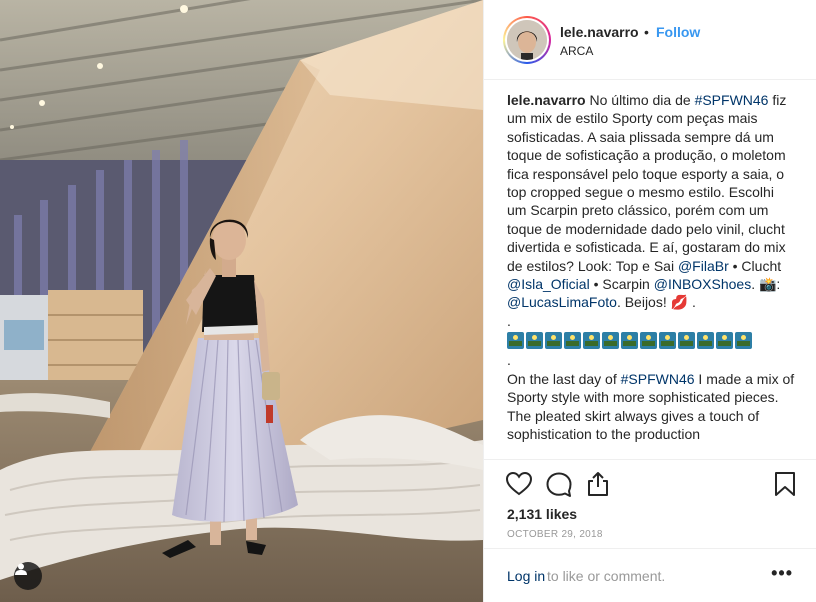 Image resolution: width=816 pixels, height=602 pixels. Describe the element at coordinates (755, 265) in the screenshot. I see `caption-text: • Clucht` at that location.